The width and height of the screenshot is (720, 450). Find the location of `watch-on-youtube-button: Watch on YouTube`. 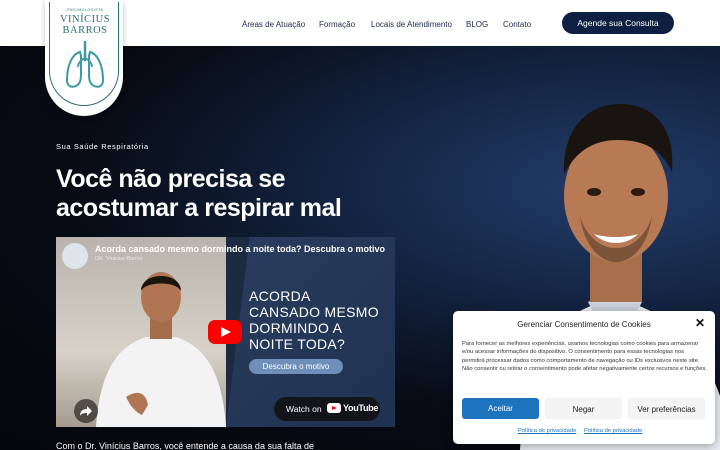

watch-on-youtube-button: Watch on YouTube is located at coordinates (327, 409).